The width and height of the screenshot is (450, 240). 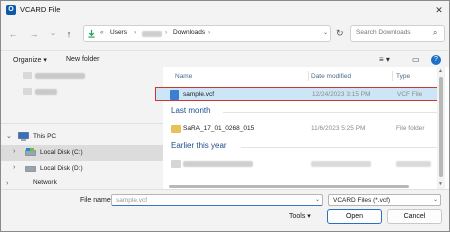 What do you see at coordinates (435, 32) in the screenshot?
I see `search-icon: ⌕` at bounding box center [435, 32].